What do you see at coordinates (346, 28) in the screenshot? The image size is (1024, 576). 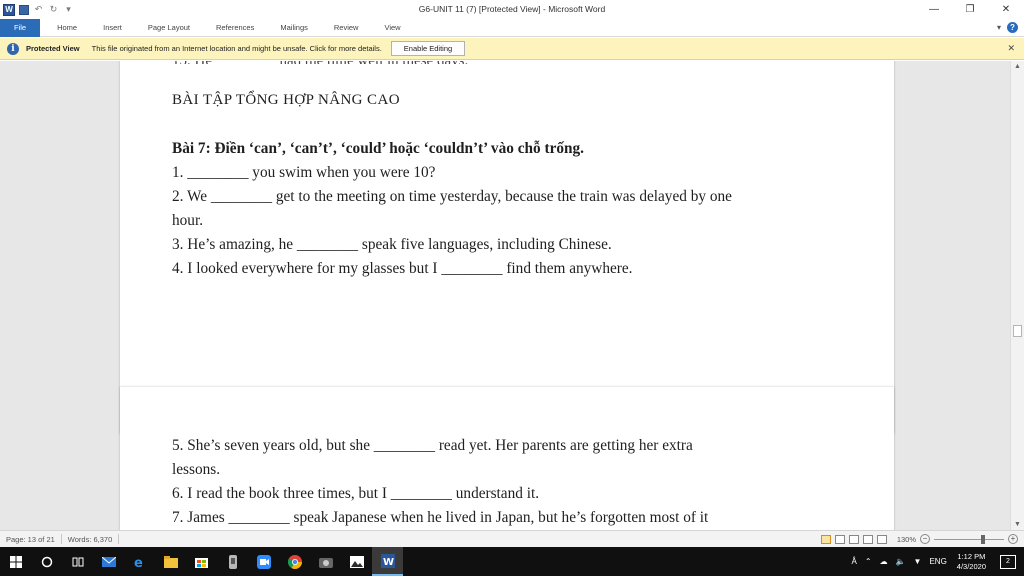 I see `tab-review: Review` at bounding box center [346, 28].